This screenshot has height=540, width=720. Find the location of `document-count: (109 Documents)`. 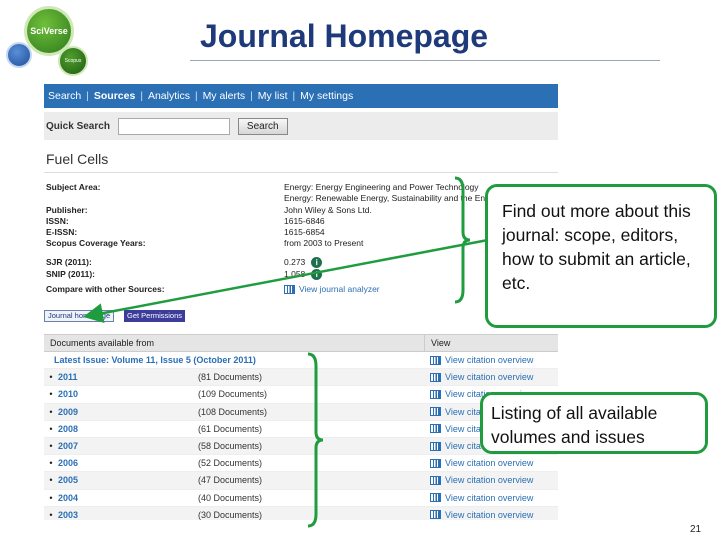

document-count: (109 Documents) is located at coordinates (233, 394).